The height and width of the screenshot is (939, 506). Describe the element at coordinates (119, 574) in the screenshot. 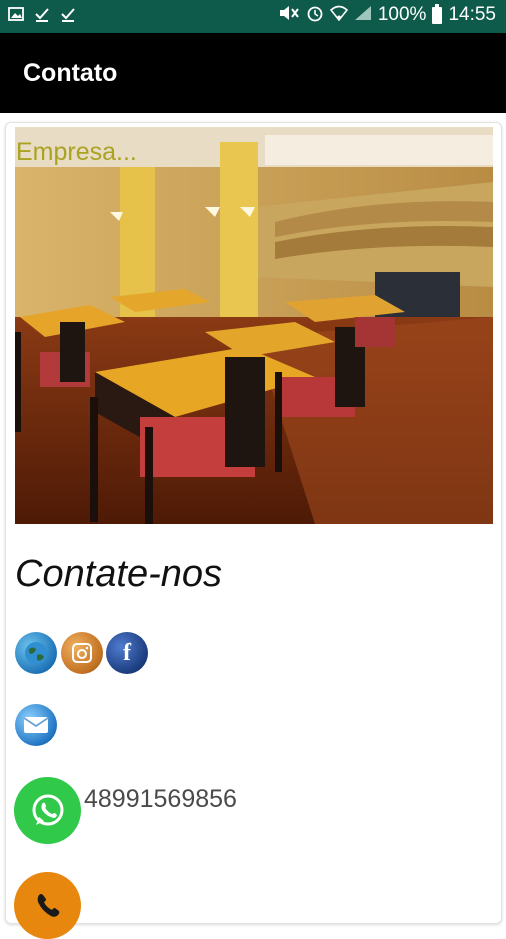

I see `contact-heading: Contate-nos` at that location.